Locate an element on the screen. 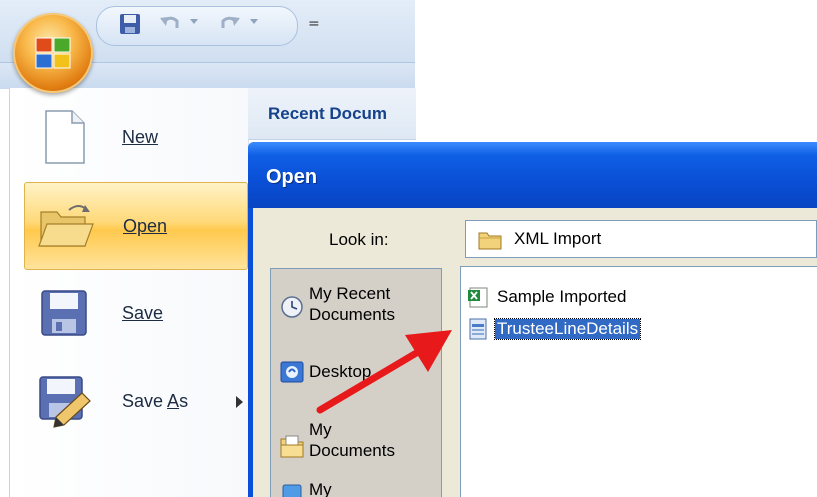 This screenshot has width=817, height=497. look-in-dropdown: XML Import is located at coordinates (641, 239).